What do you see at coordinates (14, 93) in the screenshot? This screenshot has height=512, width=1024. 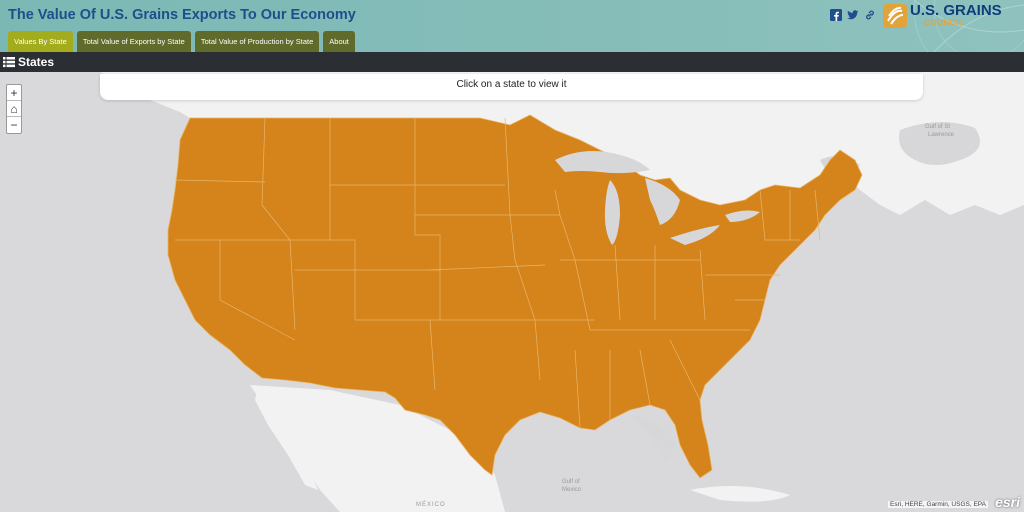 I see `zoom-in-button: +` at bounding box center [14, 93].